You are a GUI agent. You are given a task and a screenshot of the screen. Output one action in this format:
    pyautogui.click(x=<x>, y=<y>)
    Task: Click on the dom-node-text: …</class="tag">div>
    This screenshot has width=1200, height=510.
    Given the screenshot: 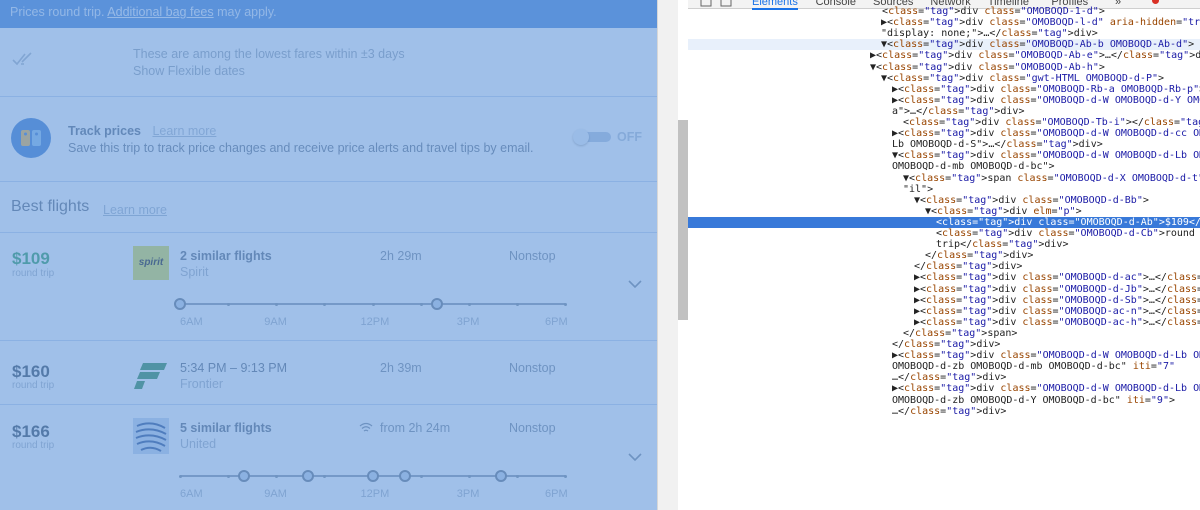 What is the action you would take?
    pyautogui.click(x=949, y=378)
    